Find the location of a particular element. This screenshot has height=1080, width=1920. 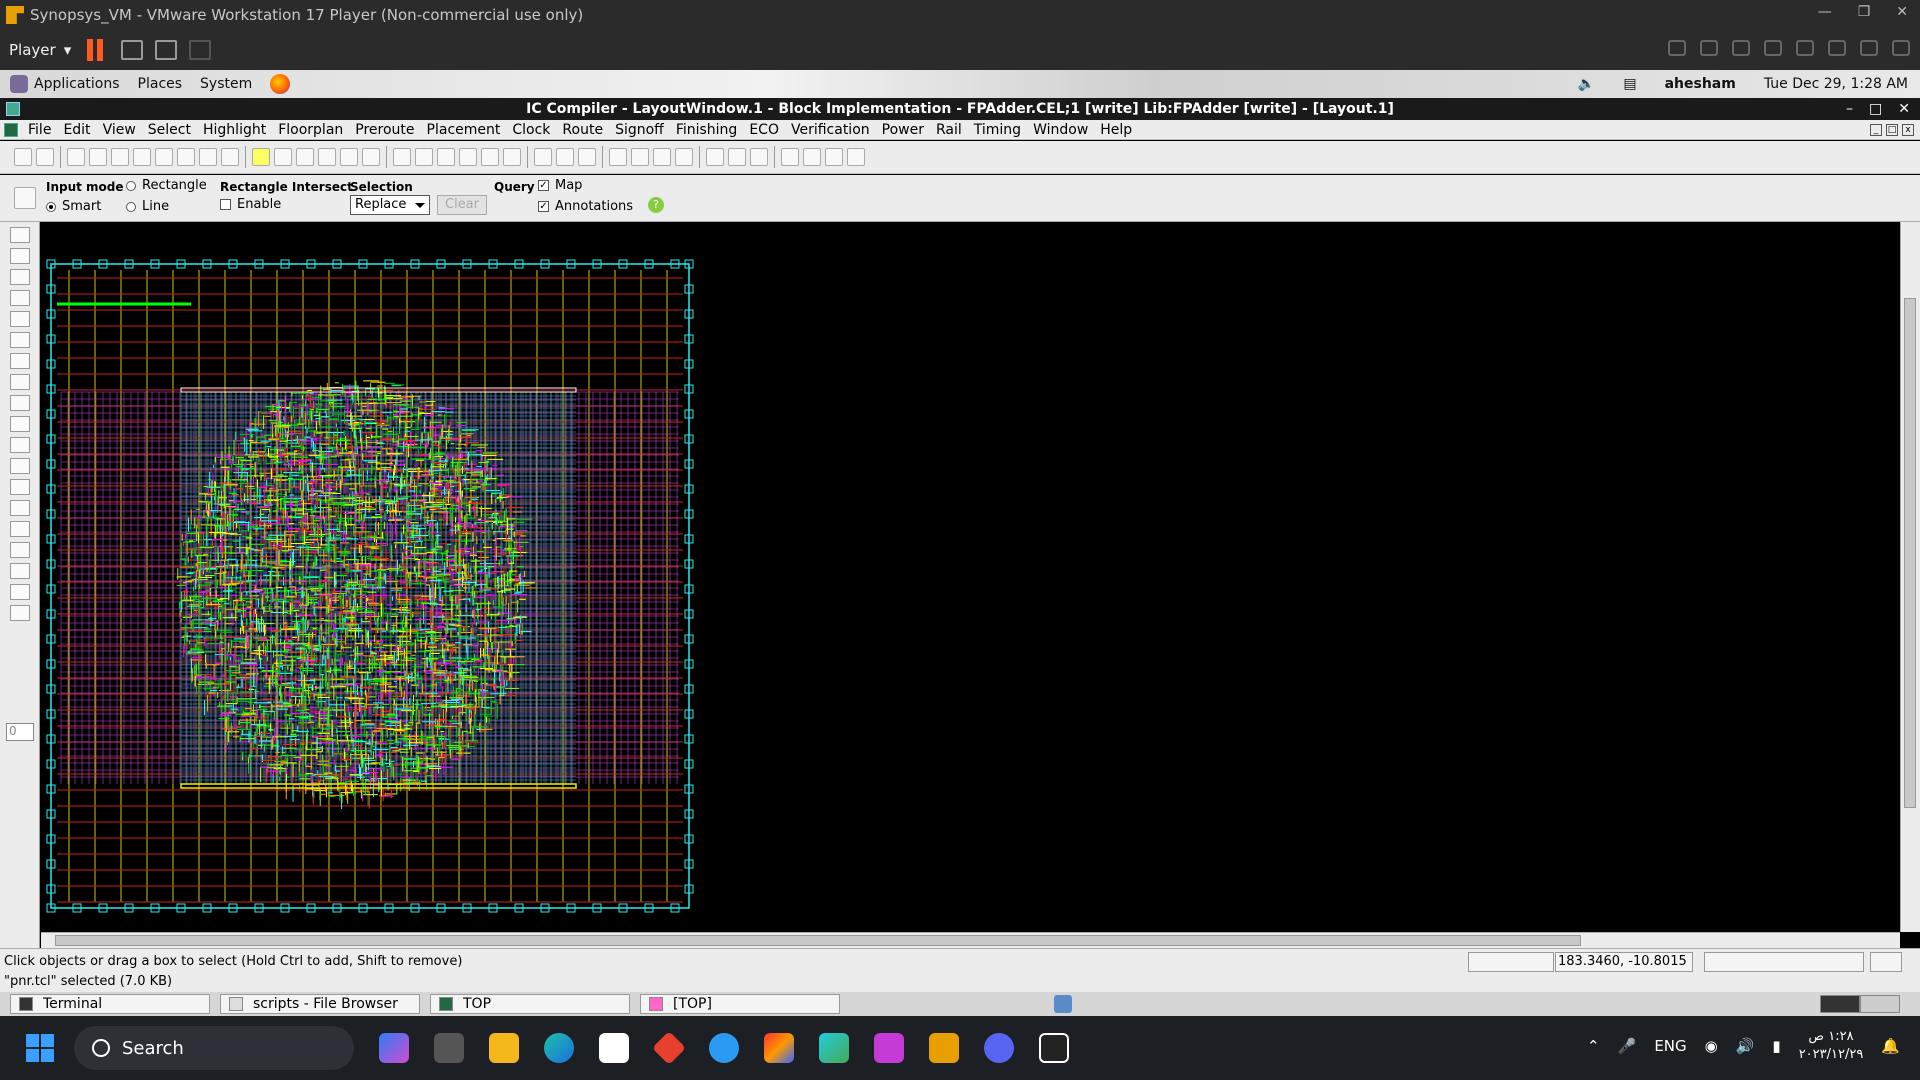

cross-icon is located at coordinates (20, 382).